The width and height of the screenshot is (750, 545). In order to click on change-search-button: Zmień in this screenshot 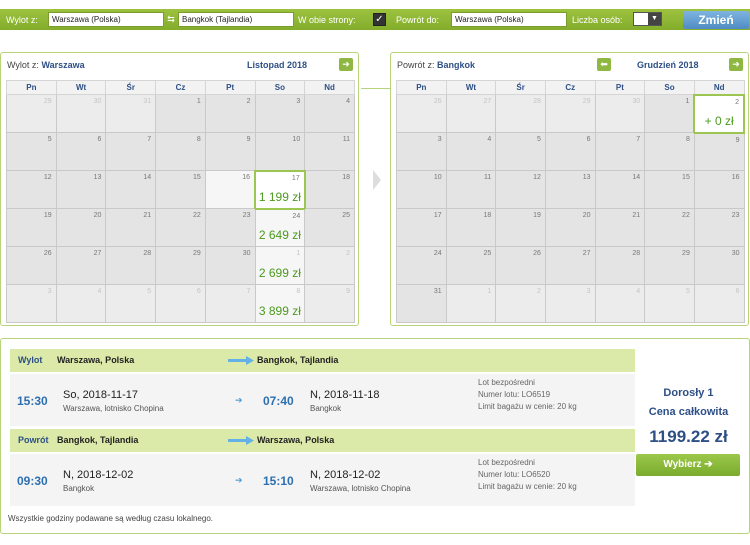, I will do `click(716, 20)`.